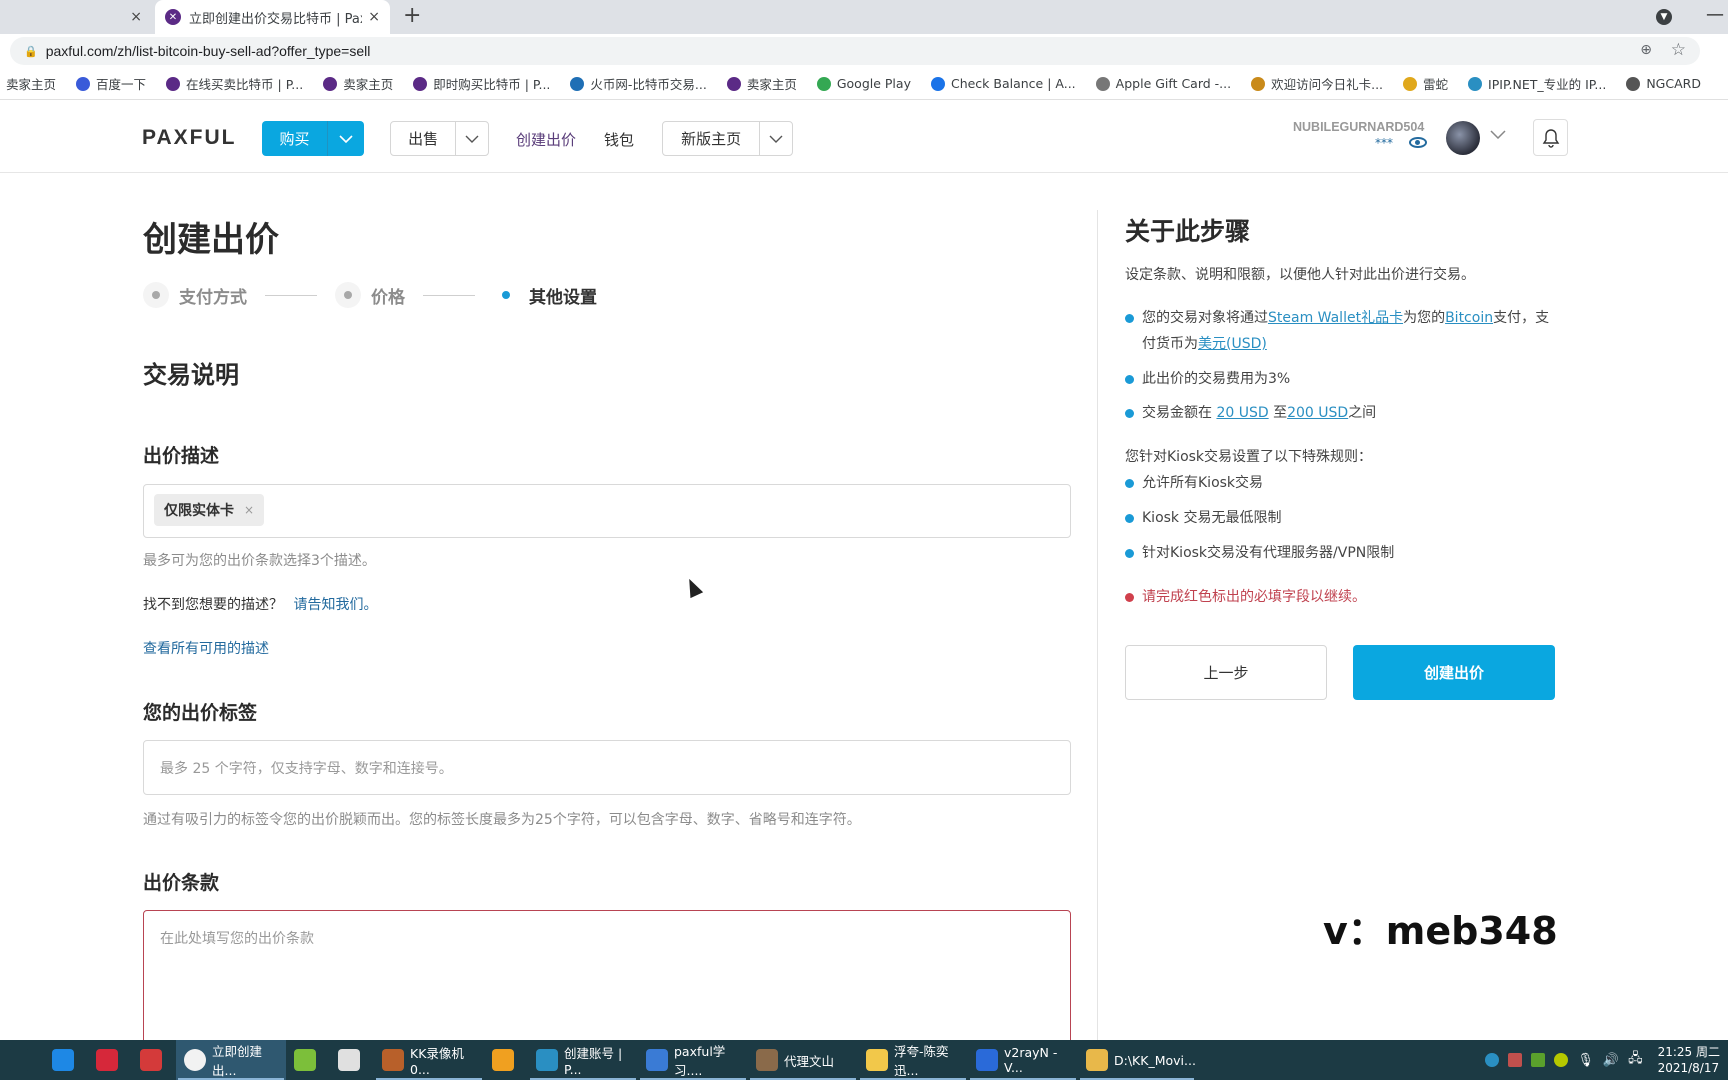 The width and height of the screenshot is (1728, 1080). Describe the element at coordinates (335, 605) in the screenshot. I see `tell-us-link: 请告知我们。` at that location.